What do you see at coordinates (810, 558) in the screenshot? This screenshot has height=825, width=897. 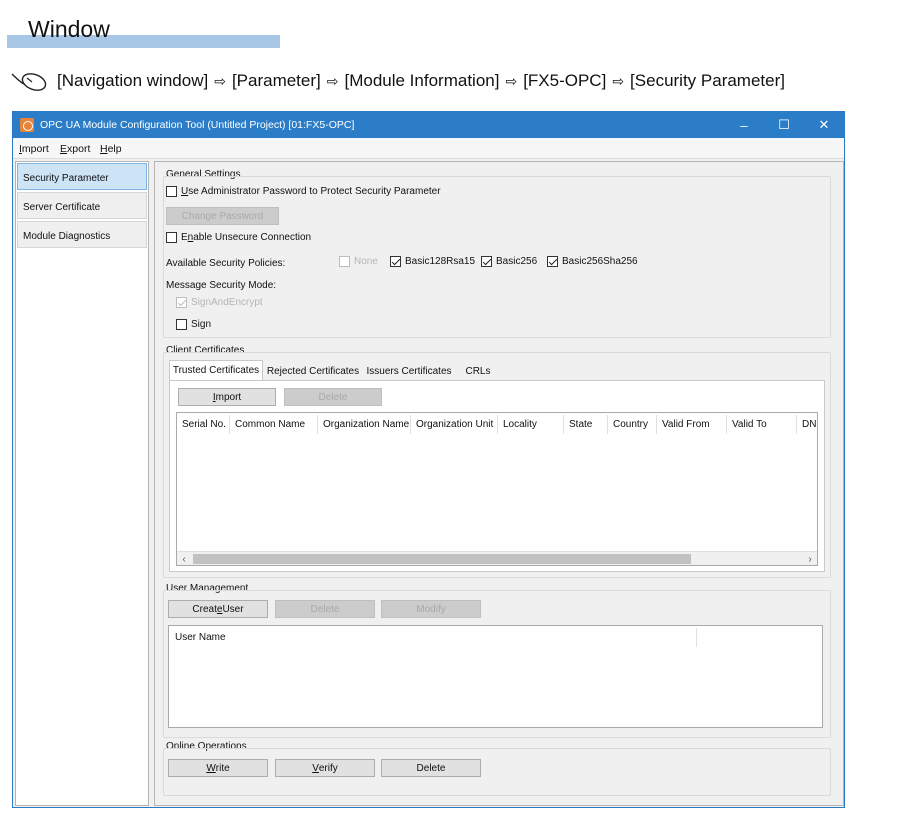 I see `scroll-right-icon: ›` at bounding box center [810, 558].